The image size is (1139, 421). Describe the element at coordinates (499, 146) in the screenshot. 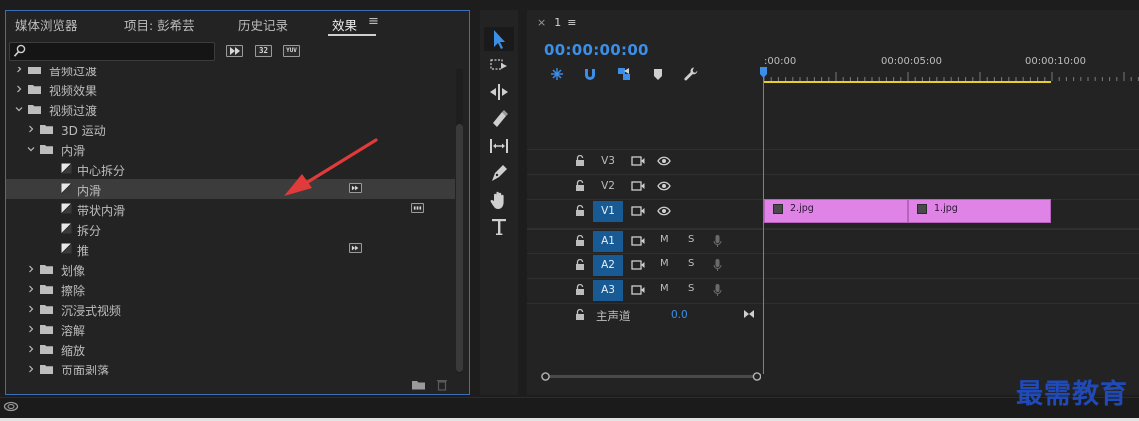

I see `slip-tool` at that location.